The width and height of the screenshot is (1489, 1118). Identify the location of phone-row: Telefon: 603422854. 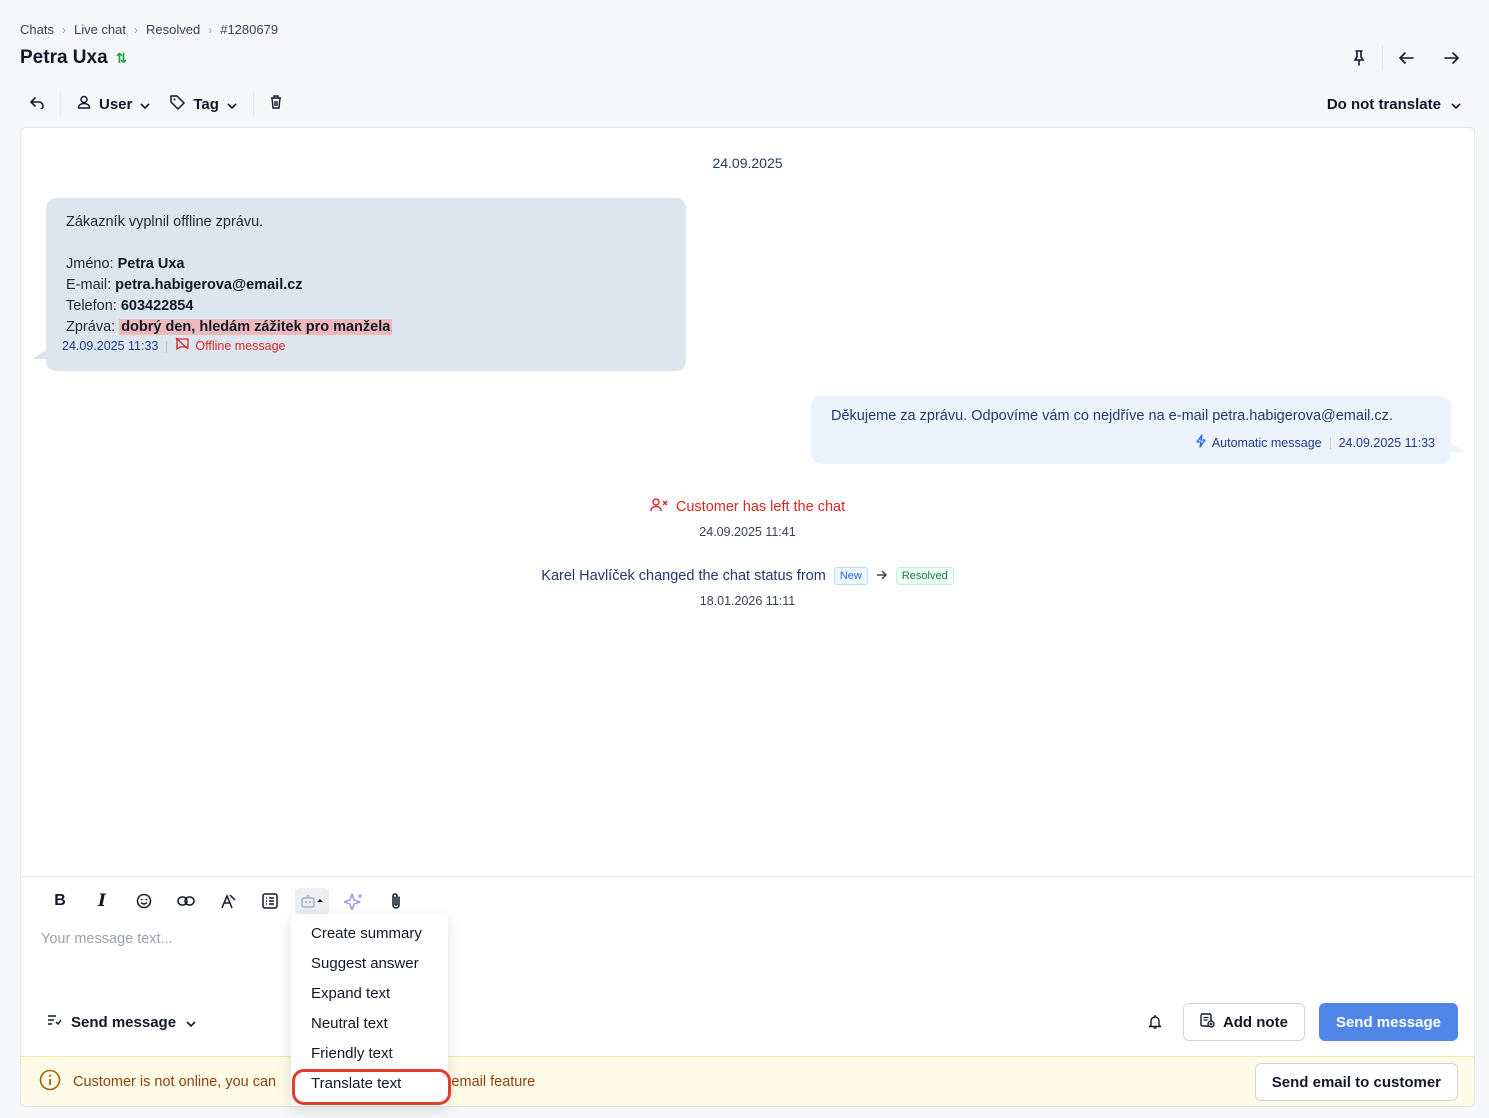
(366, 306).